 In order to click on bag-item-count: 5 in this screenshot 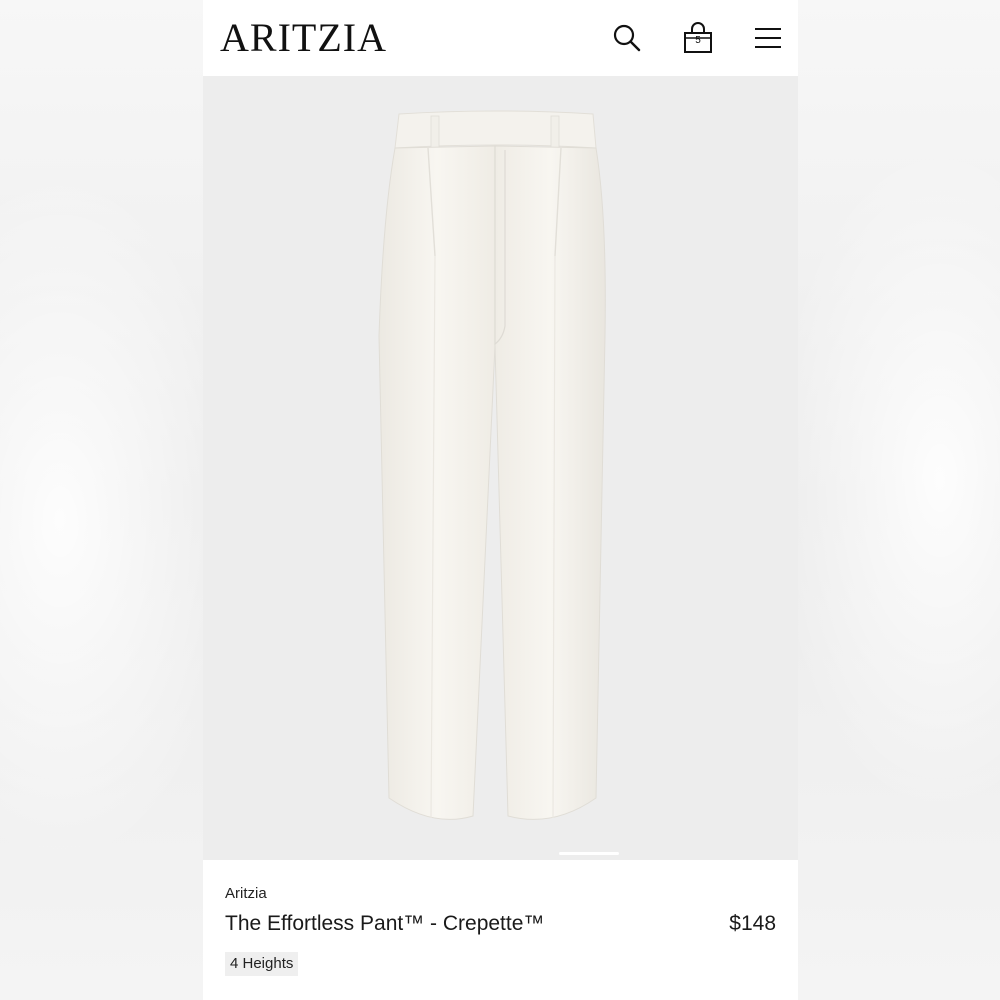, I will do `click(698, 40)`.